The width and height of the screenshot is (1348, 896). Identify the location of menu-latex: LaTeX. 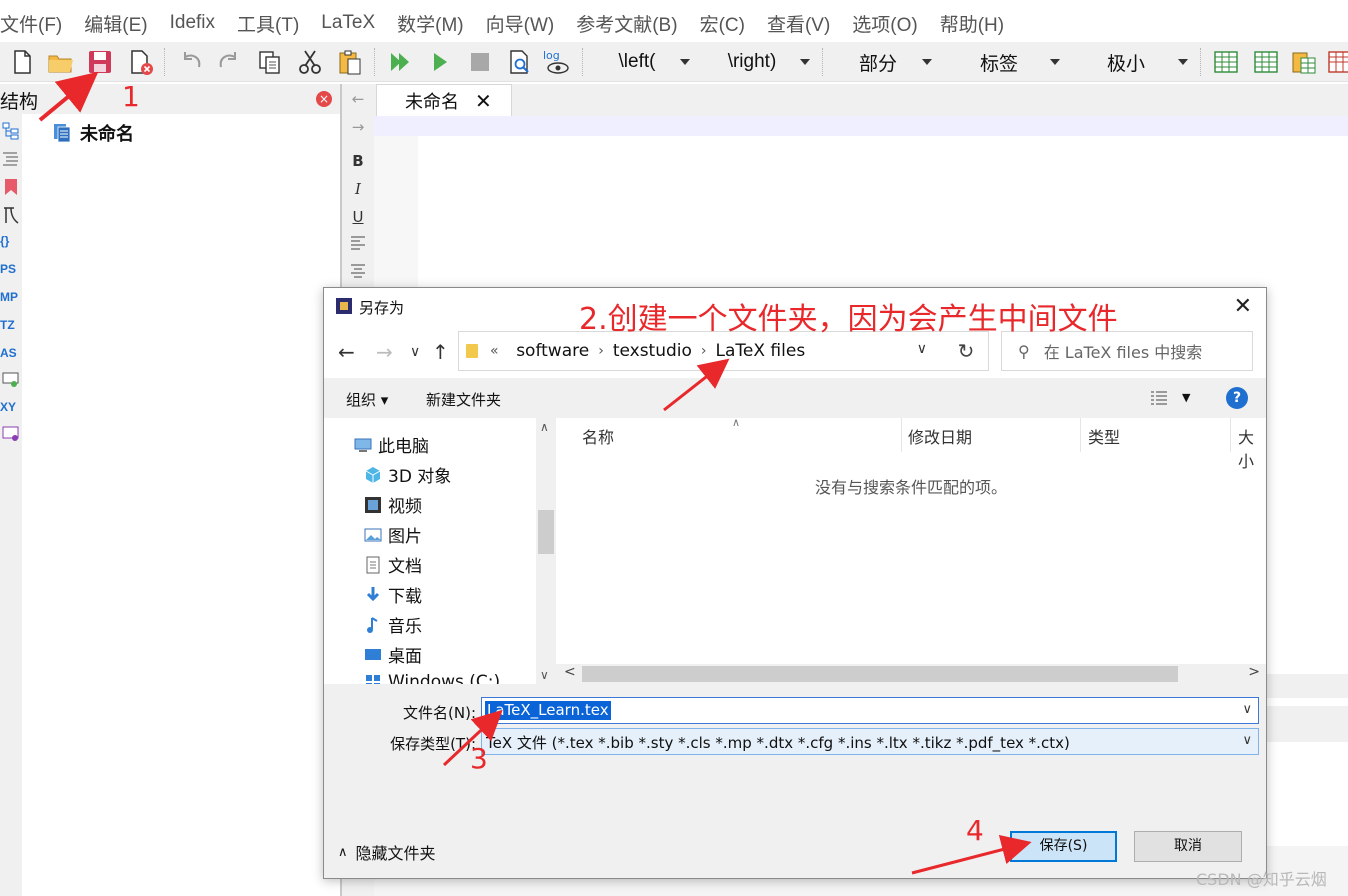
(348, 23).